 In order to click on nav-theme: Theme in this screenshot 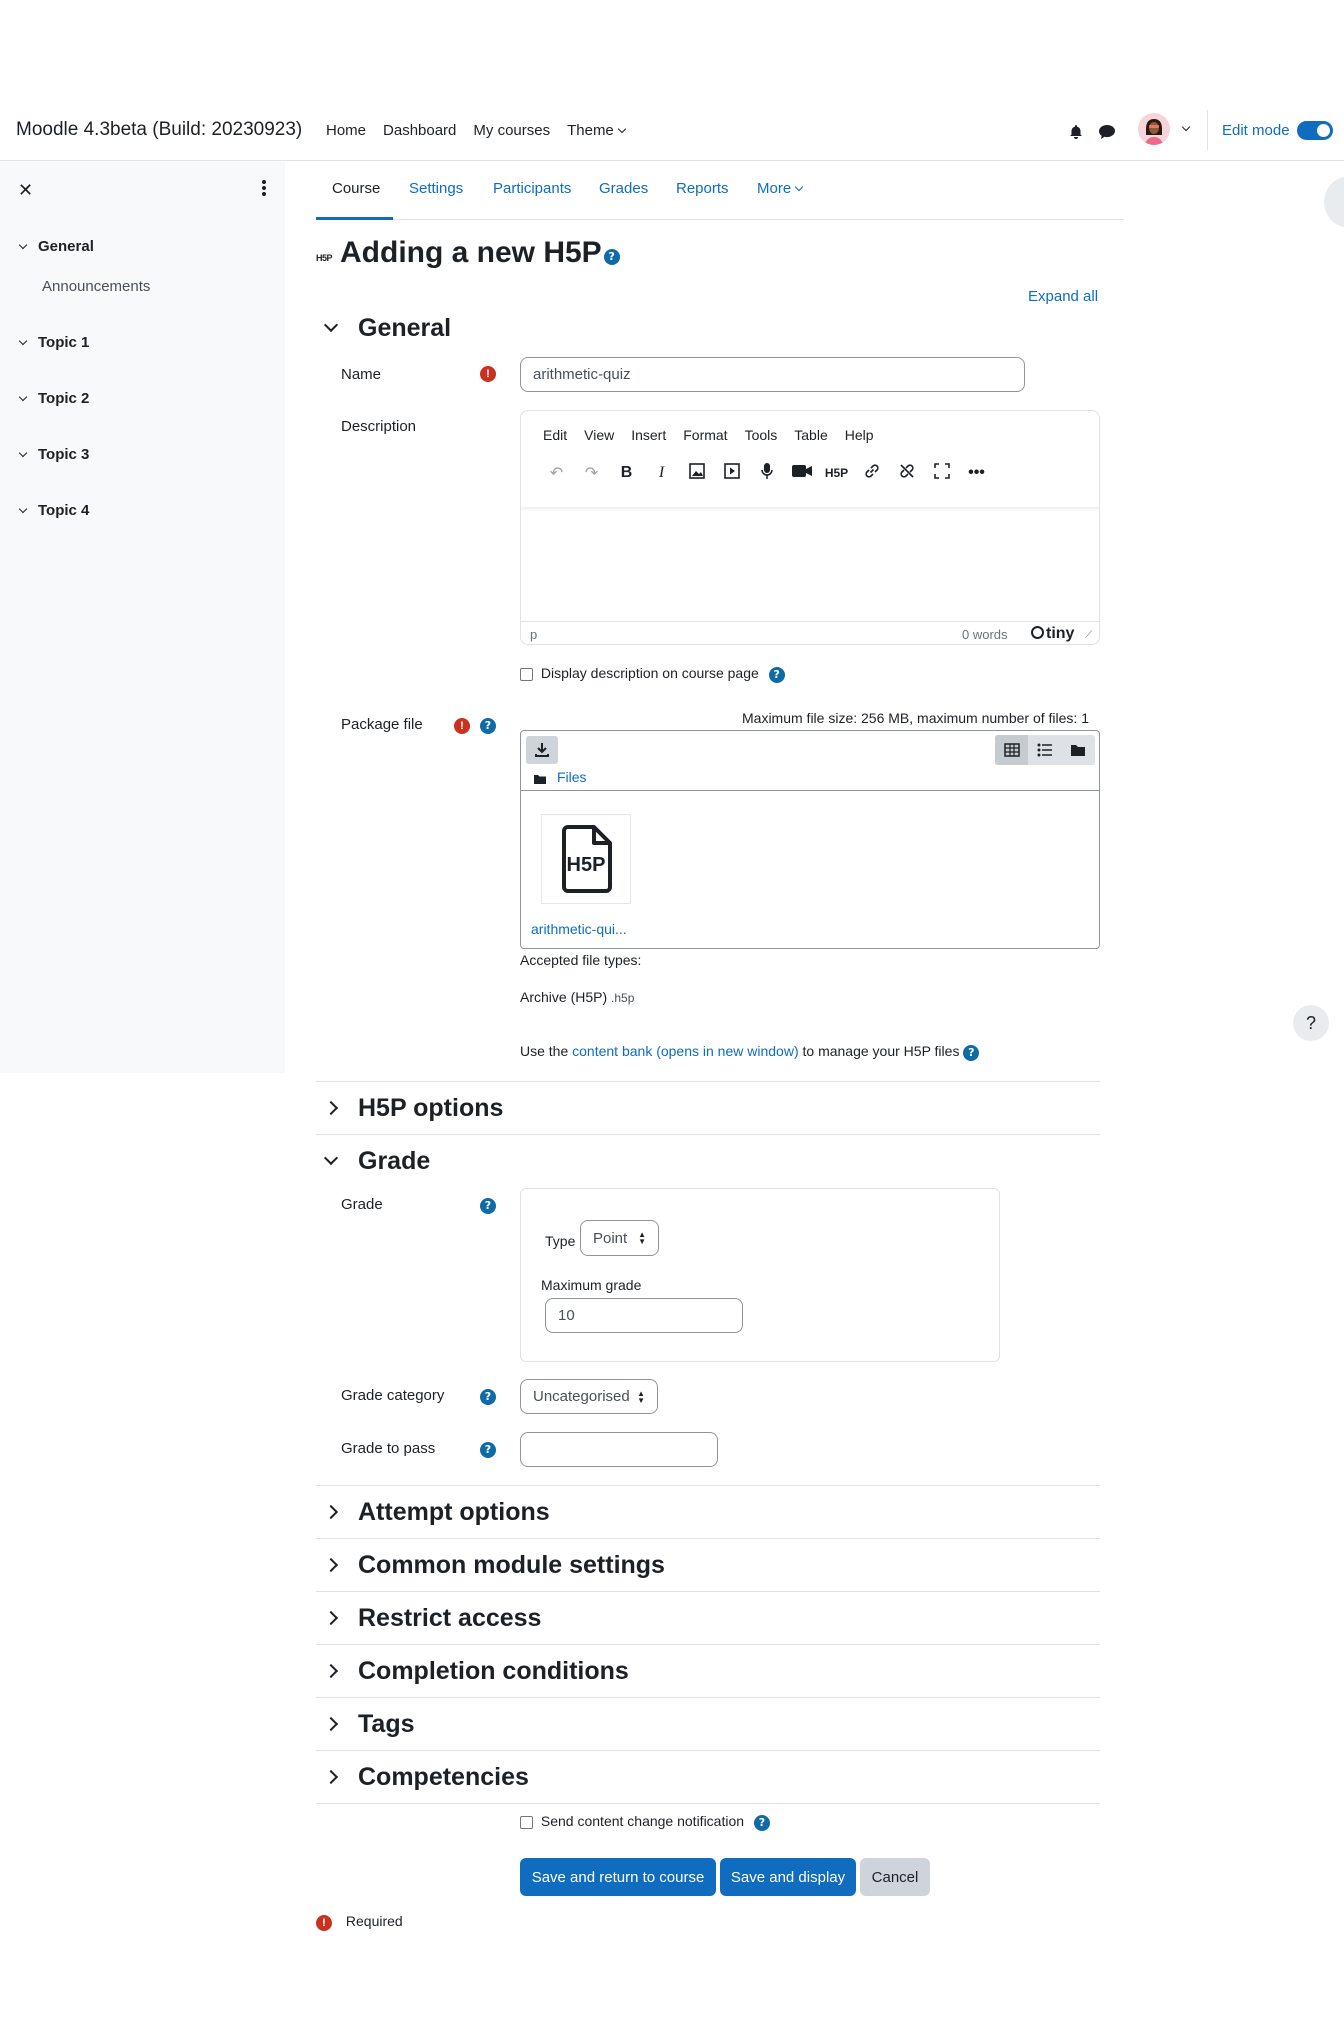, I will do `click(597, 130)`.